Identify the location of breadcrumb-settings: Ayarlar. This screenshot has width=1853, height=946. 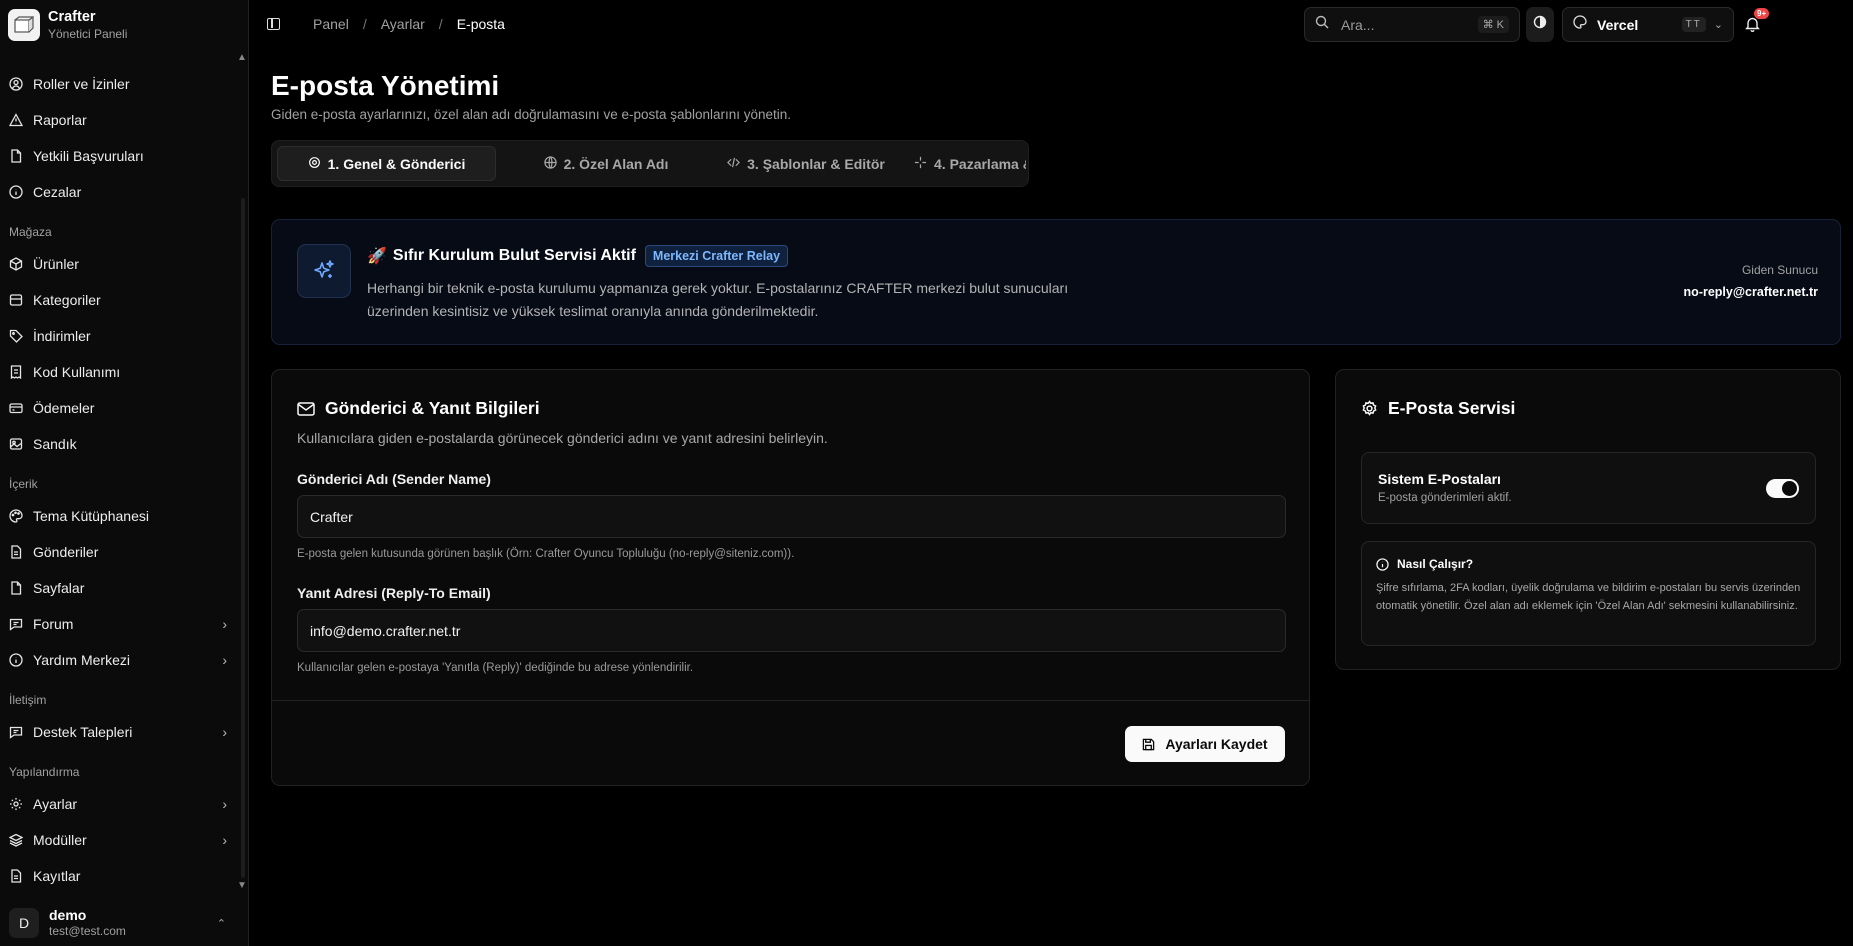
(403, 24).